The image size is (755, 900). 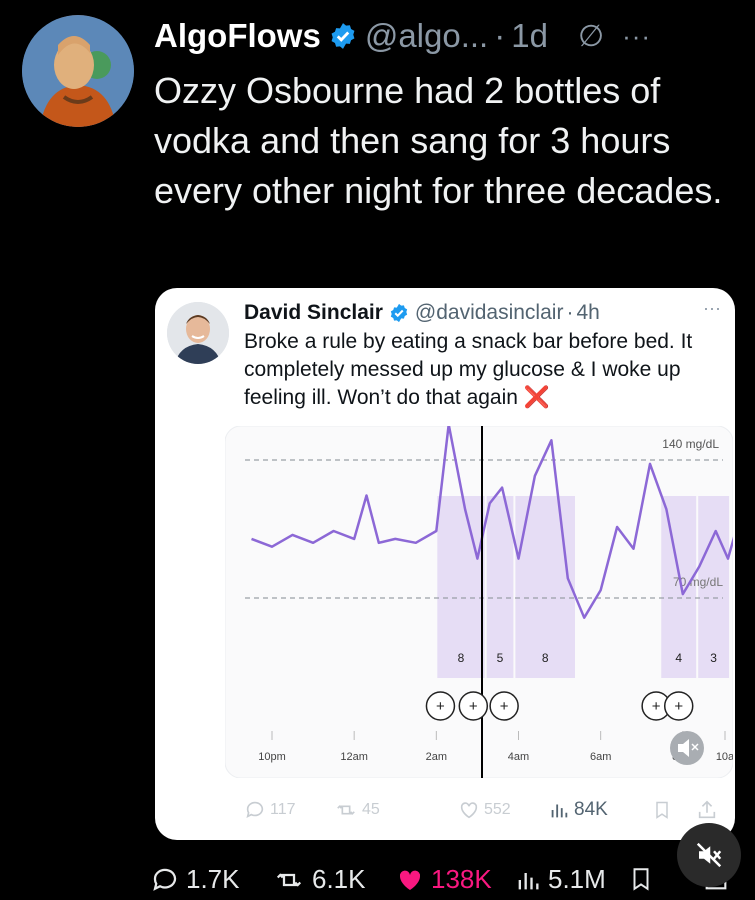 What do you see at coordinates (371, 809) in the screenshot?
I see `quoted-repost-count: 45` at bounding box center [371, 809].